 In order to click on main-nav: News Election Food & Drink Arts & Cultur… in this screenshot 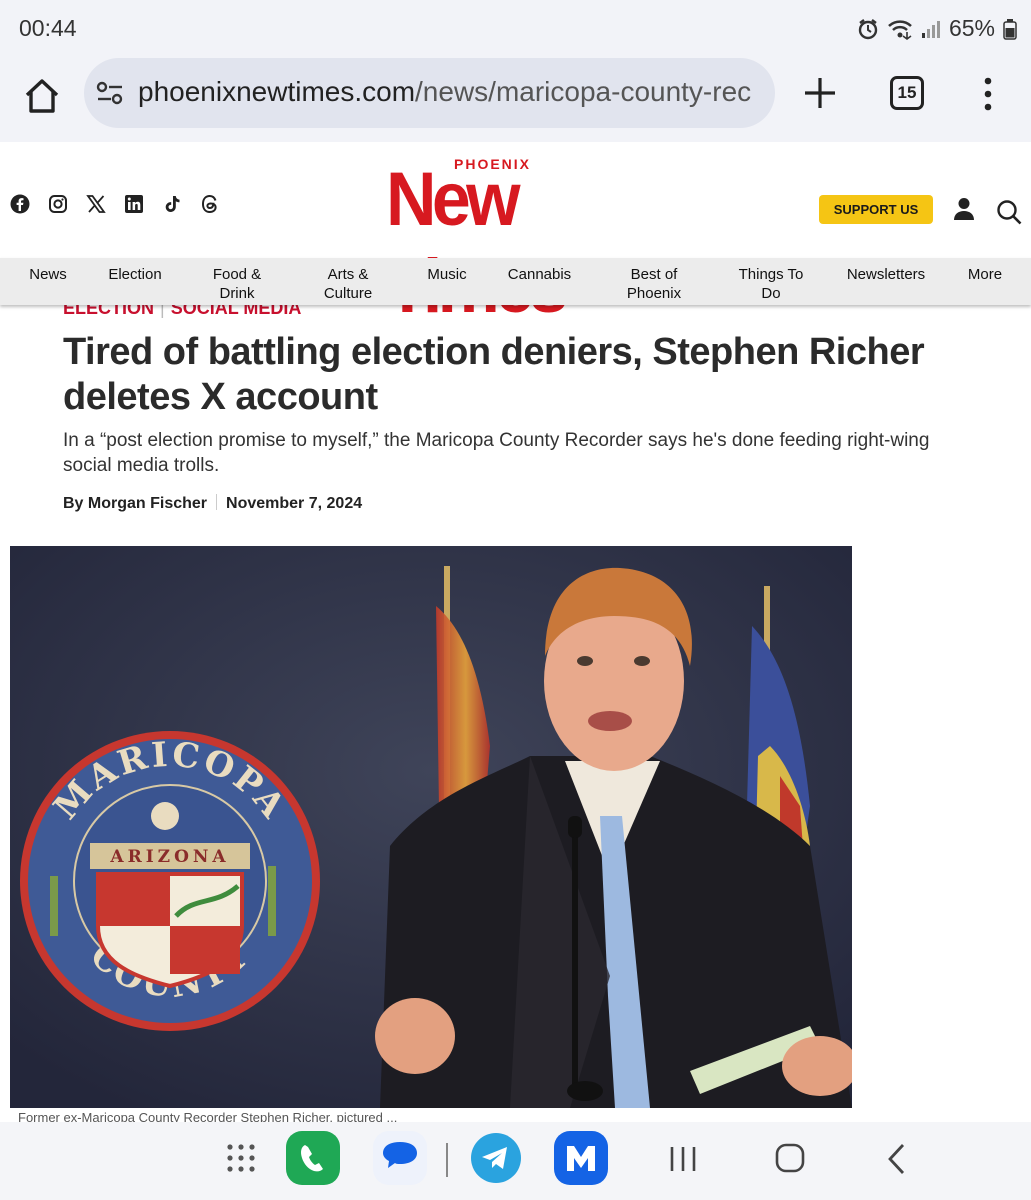, I will do `click(515, 281)`.